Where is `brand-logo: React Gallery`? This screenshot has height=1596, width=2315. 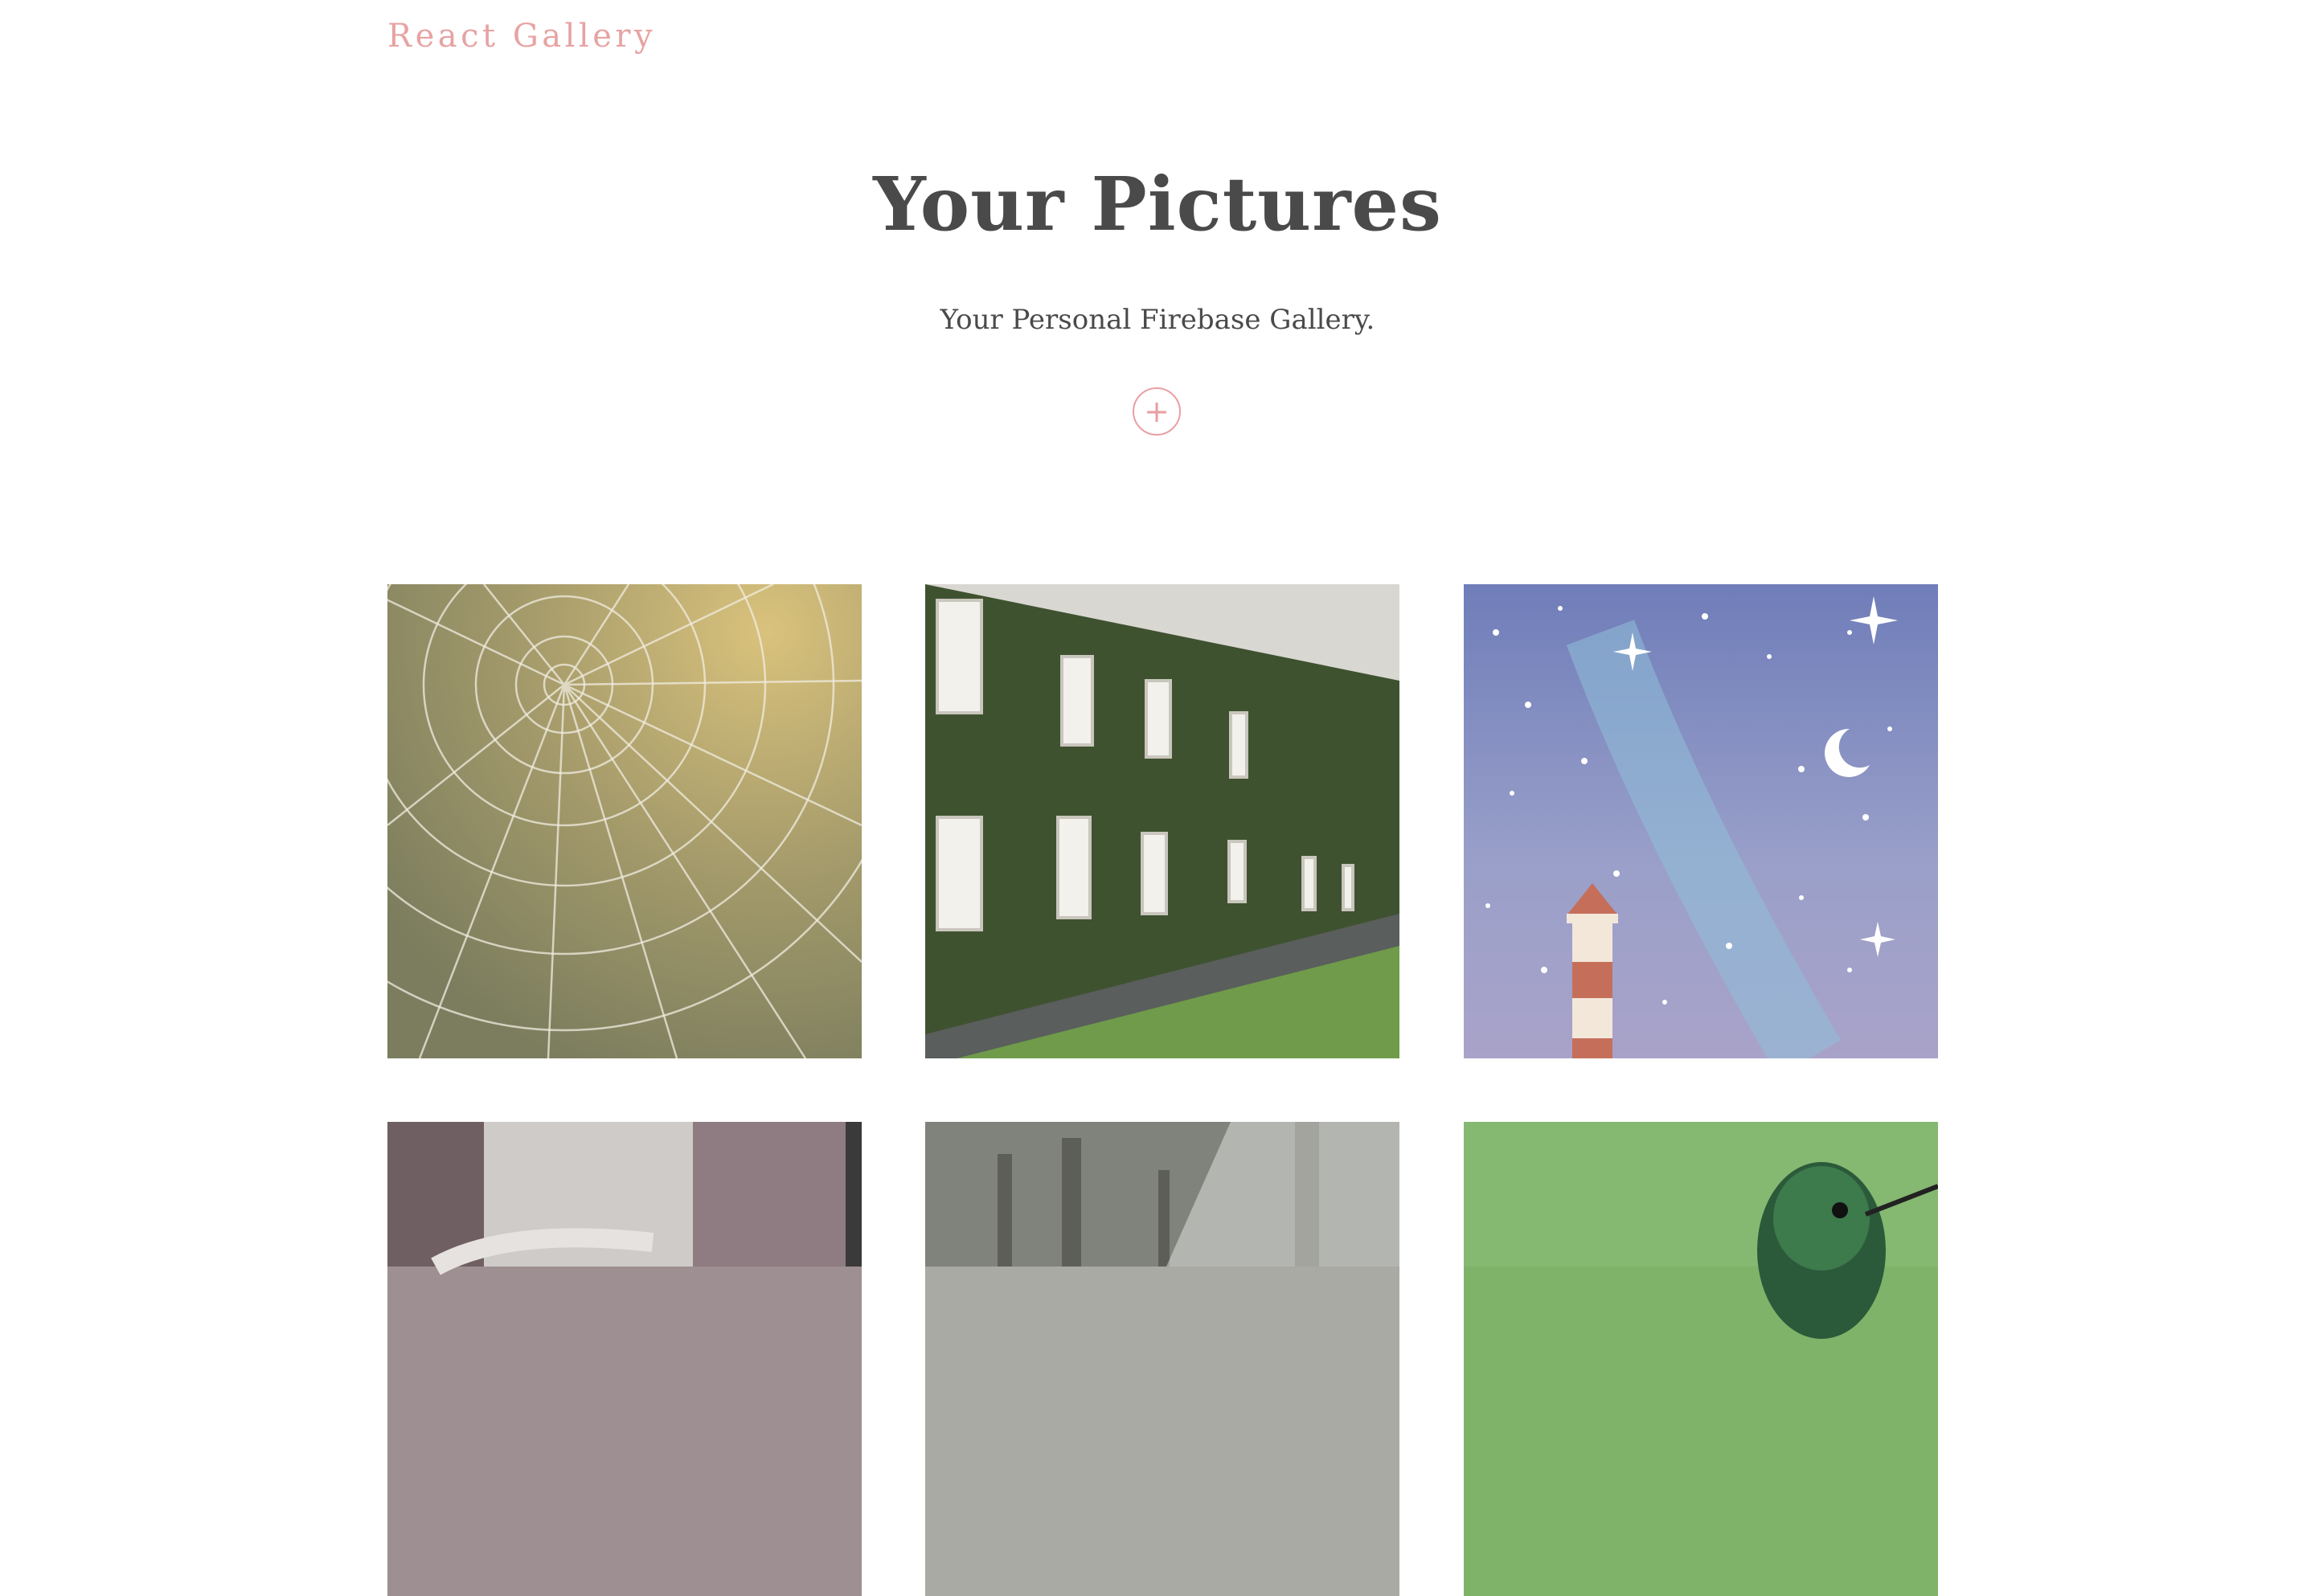 brand-logo: React Gallery is located at coordinates (521, 36).